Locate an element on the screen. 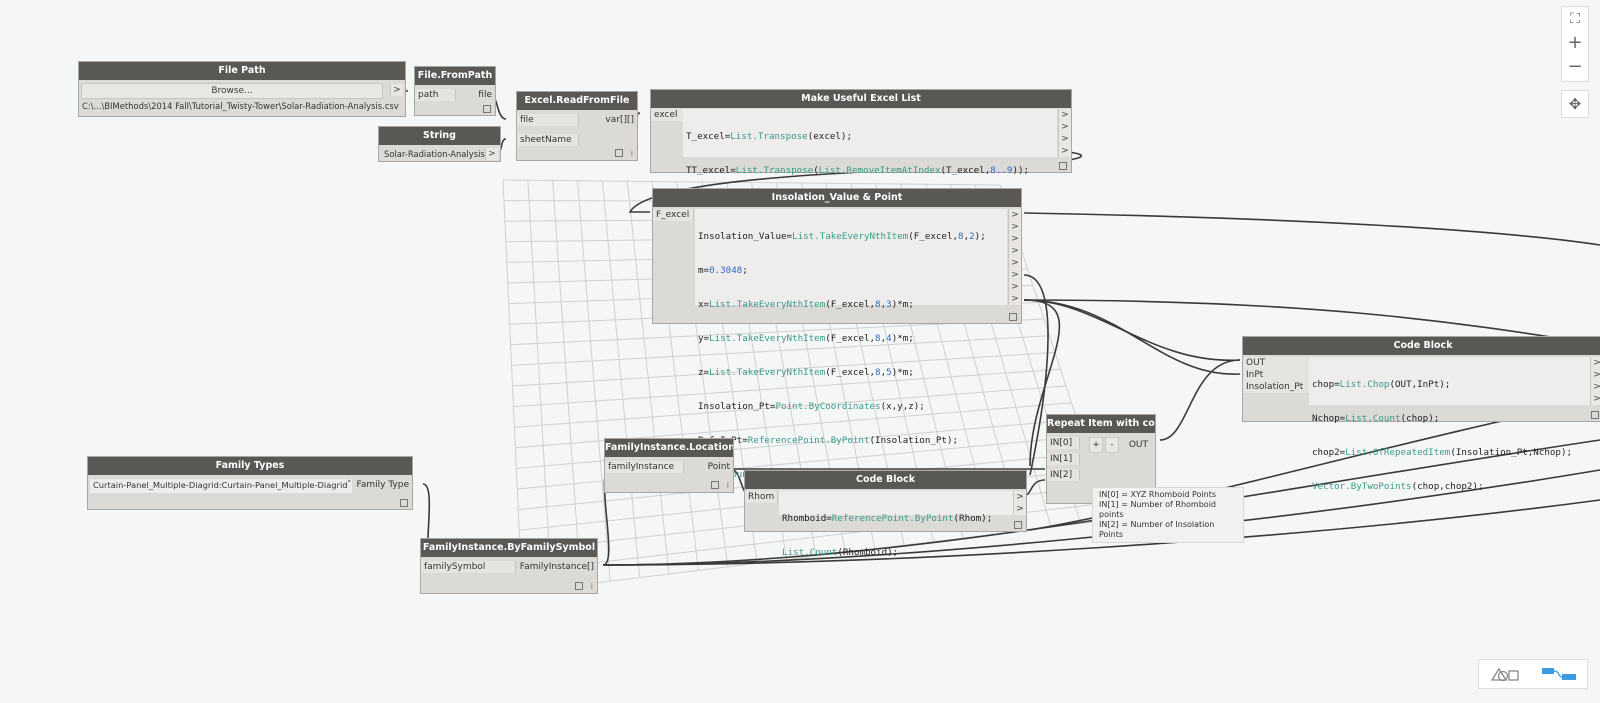  string-value: Solar-Radiation-Analysis is located at coordinates (434, 154).